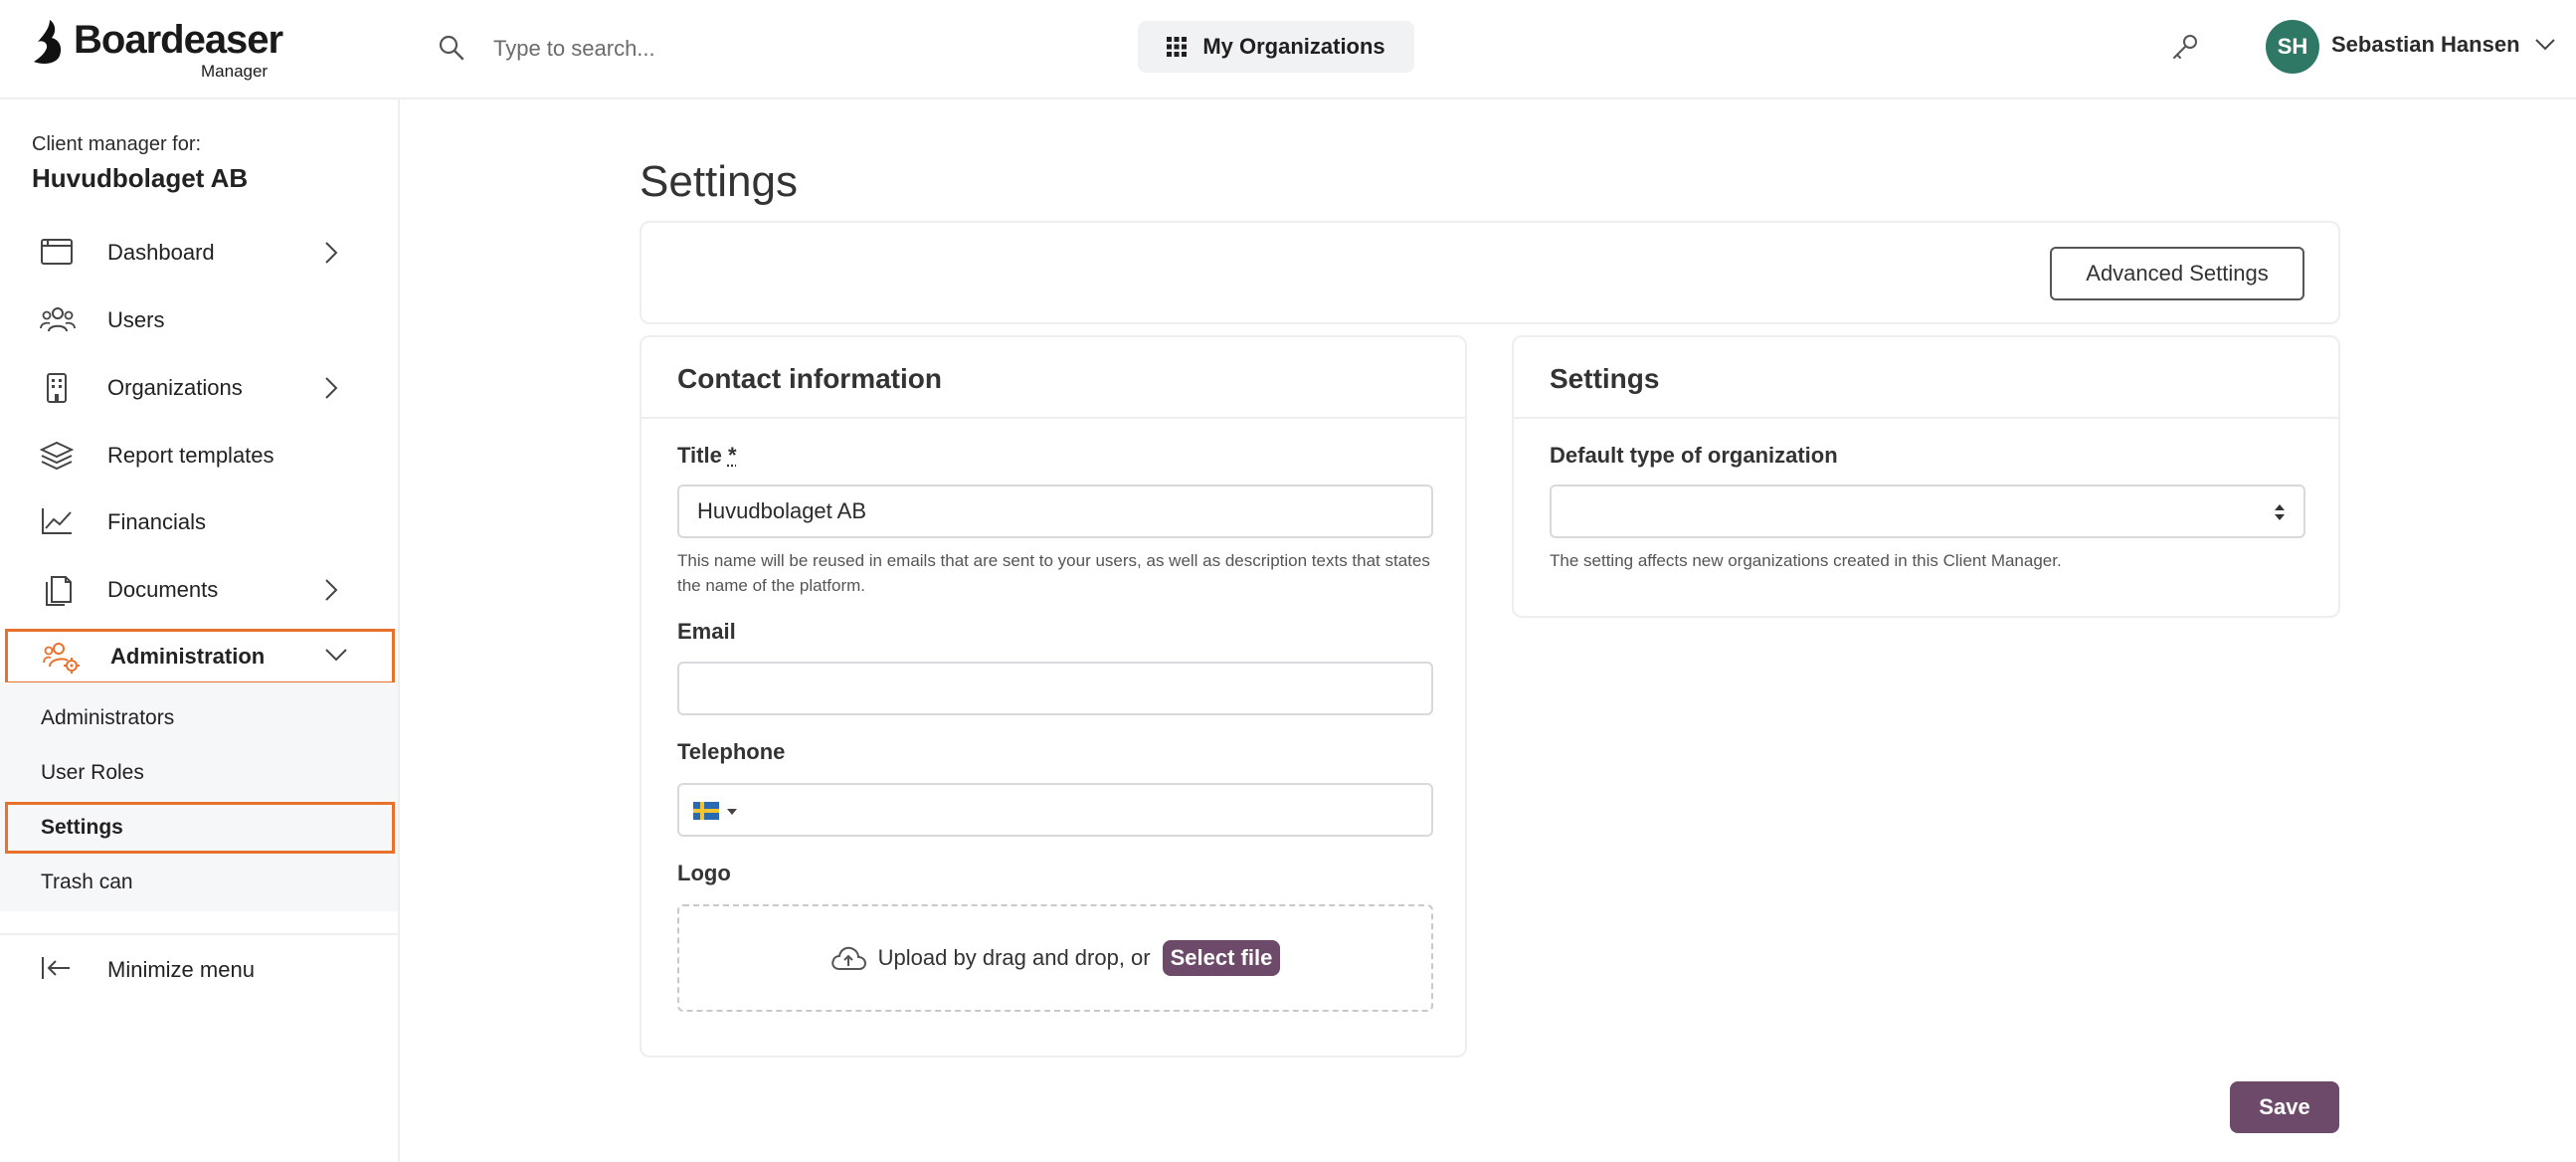 The height and width of the screenshot is (1162, 2576). Describe the element at coordinates (1926, 378) in the screenshot. I see `card-header: Settings` at that location.